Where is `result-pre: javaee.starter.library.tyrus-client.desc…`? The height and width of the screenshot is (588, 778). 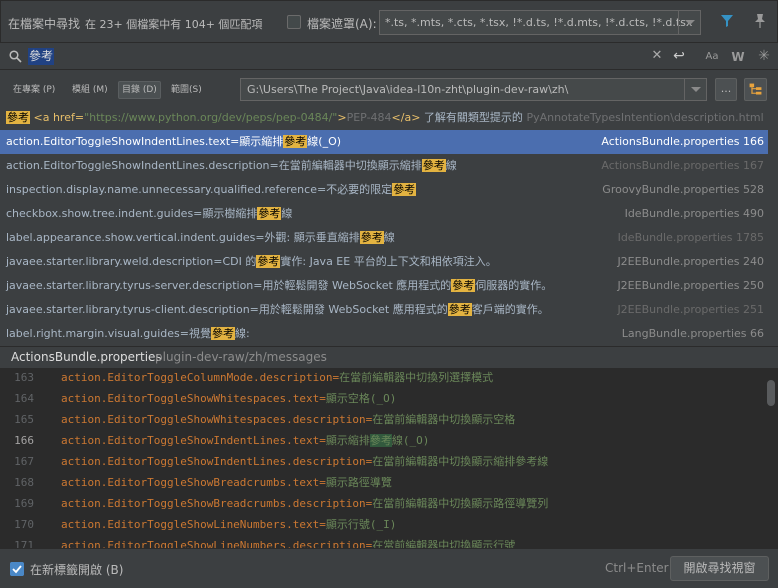
result-pre: javaee.starter.library.tyrus-client.desc… is located at coordinates (227, 309).